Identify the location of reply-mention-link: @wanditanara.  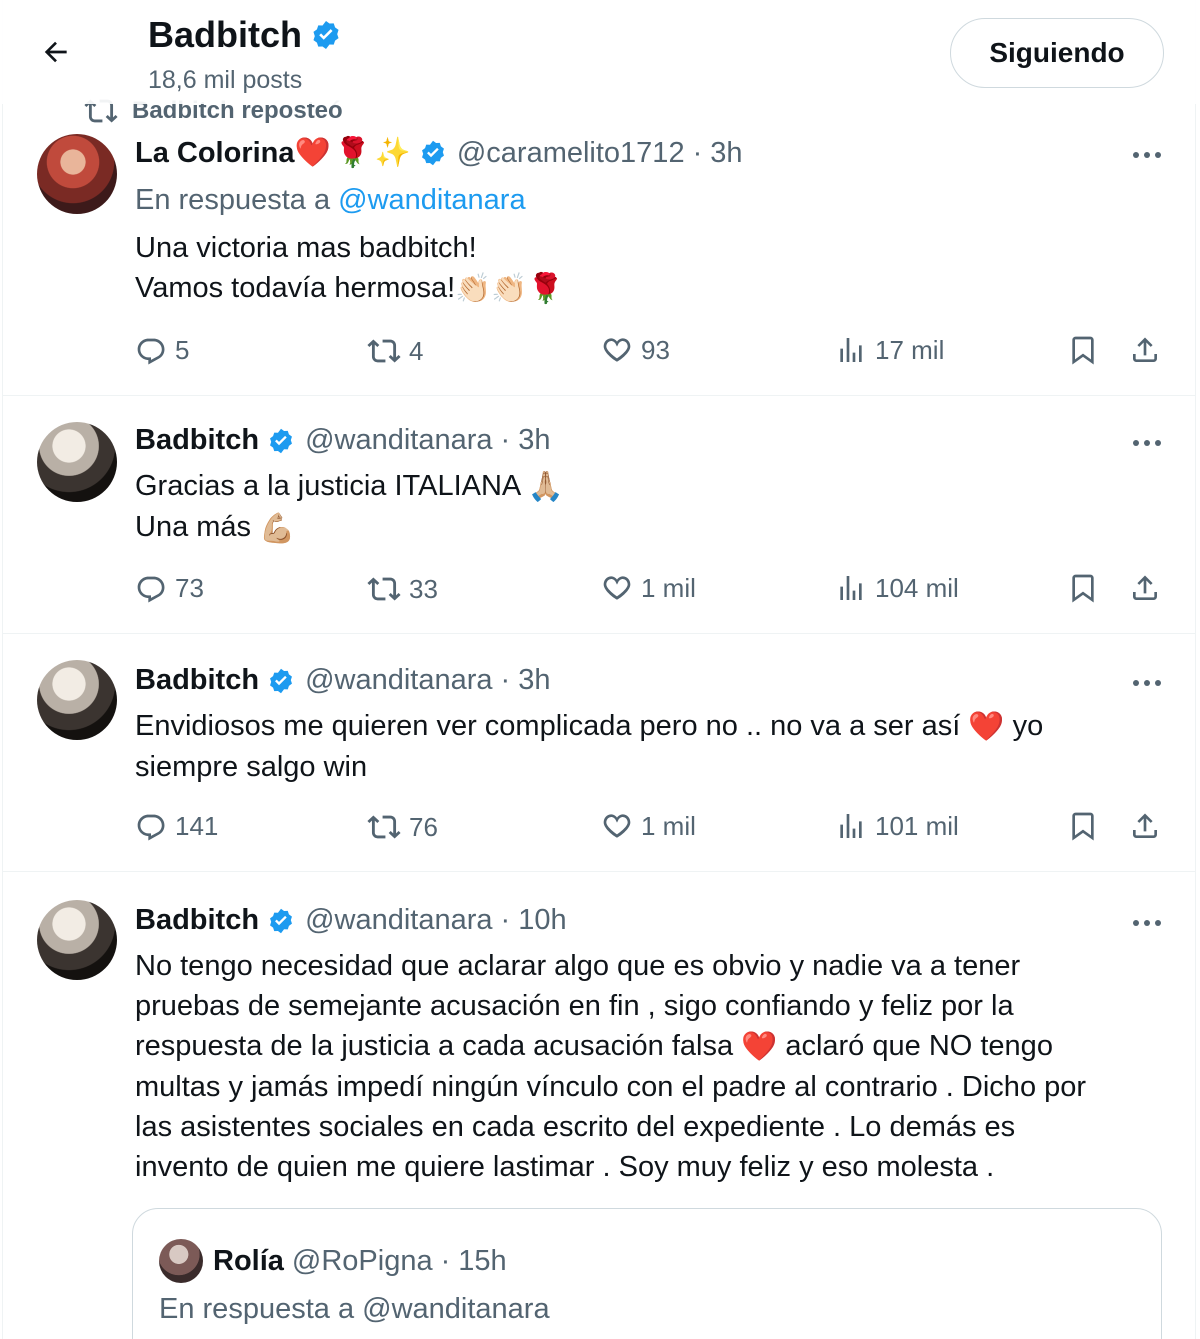
(431, 200).